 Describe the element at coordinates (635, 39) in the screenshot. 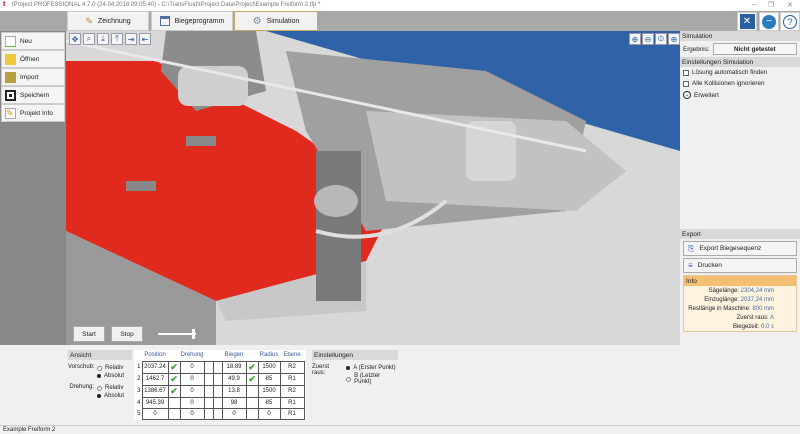

I see `zoom-in-button: ⊕` at that location.